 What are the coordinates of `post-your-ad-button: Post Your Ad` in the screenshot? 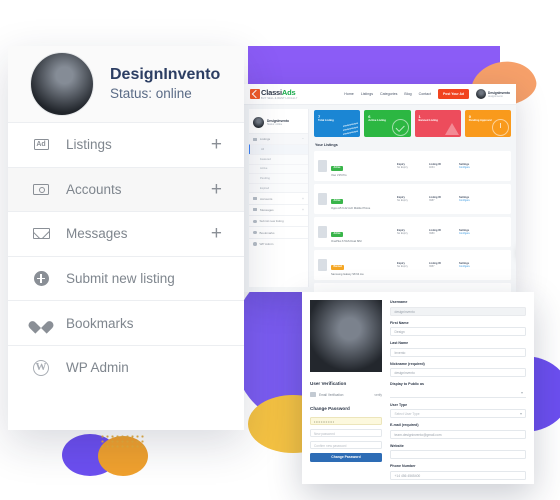 It's located at (453, 94).